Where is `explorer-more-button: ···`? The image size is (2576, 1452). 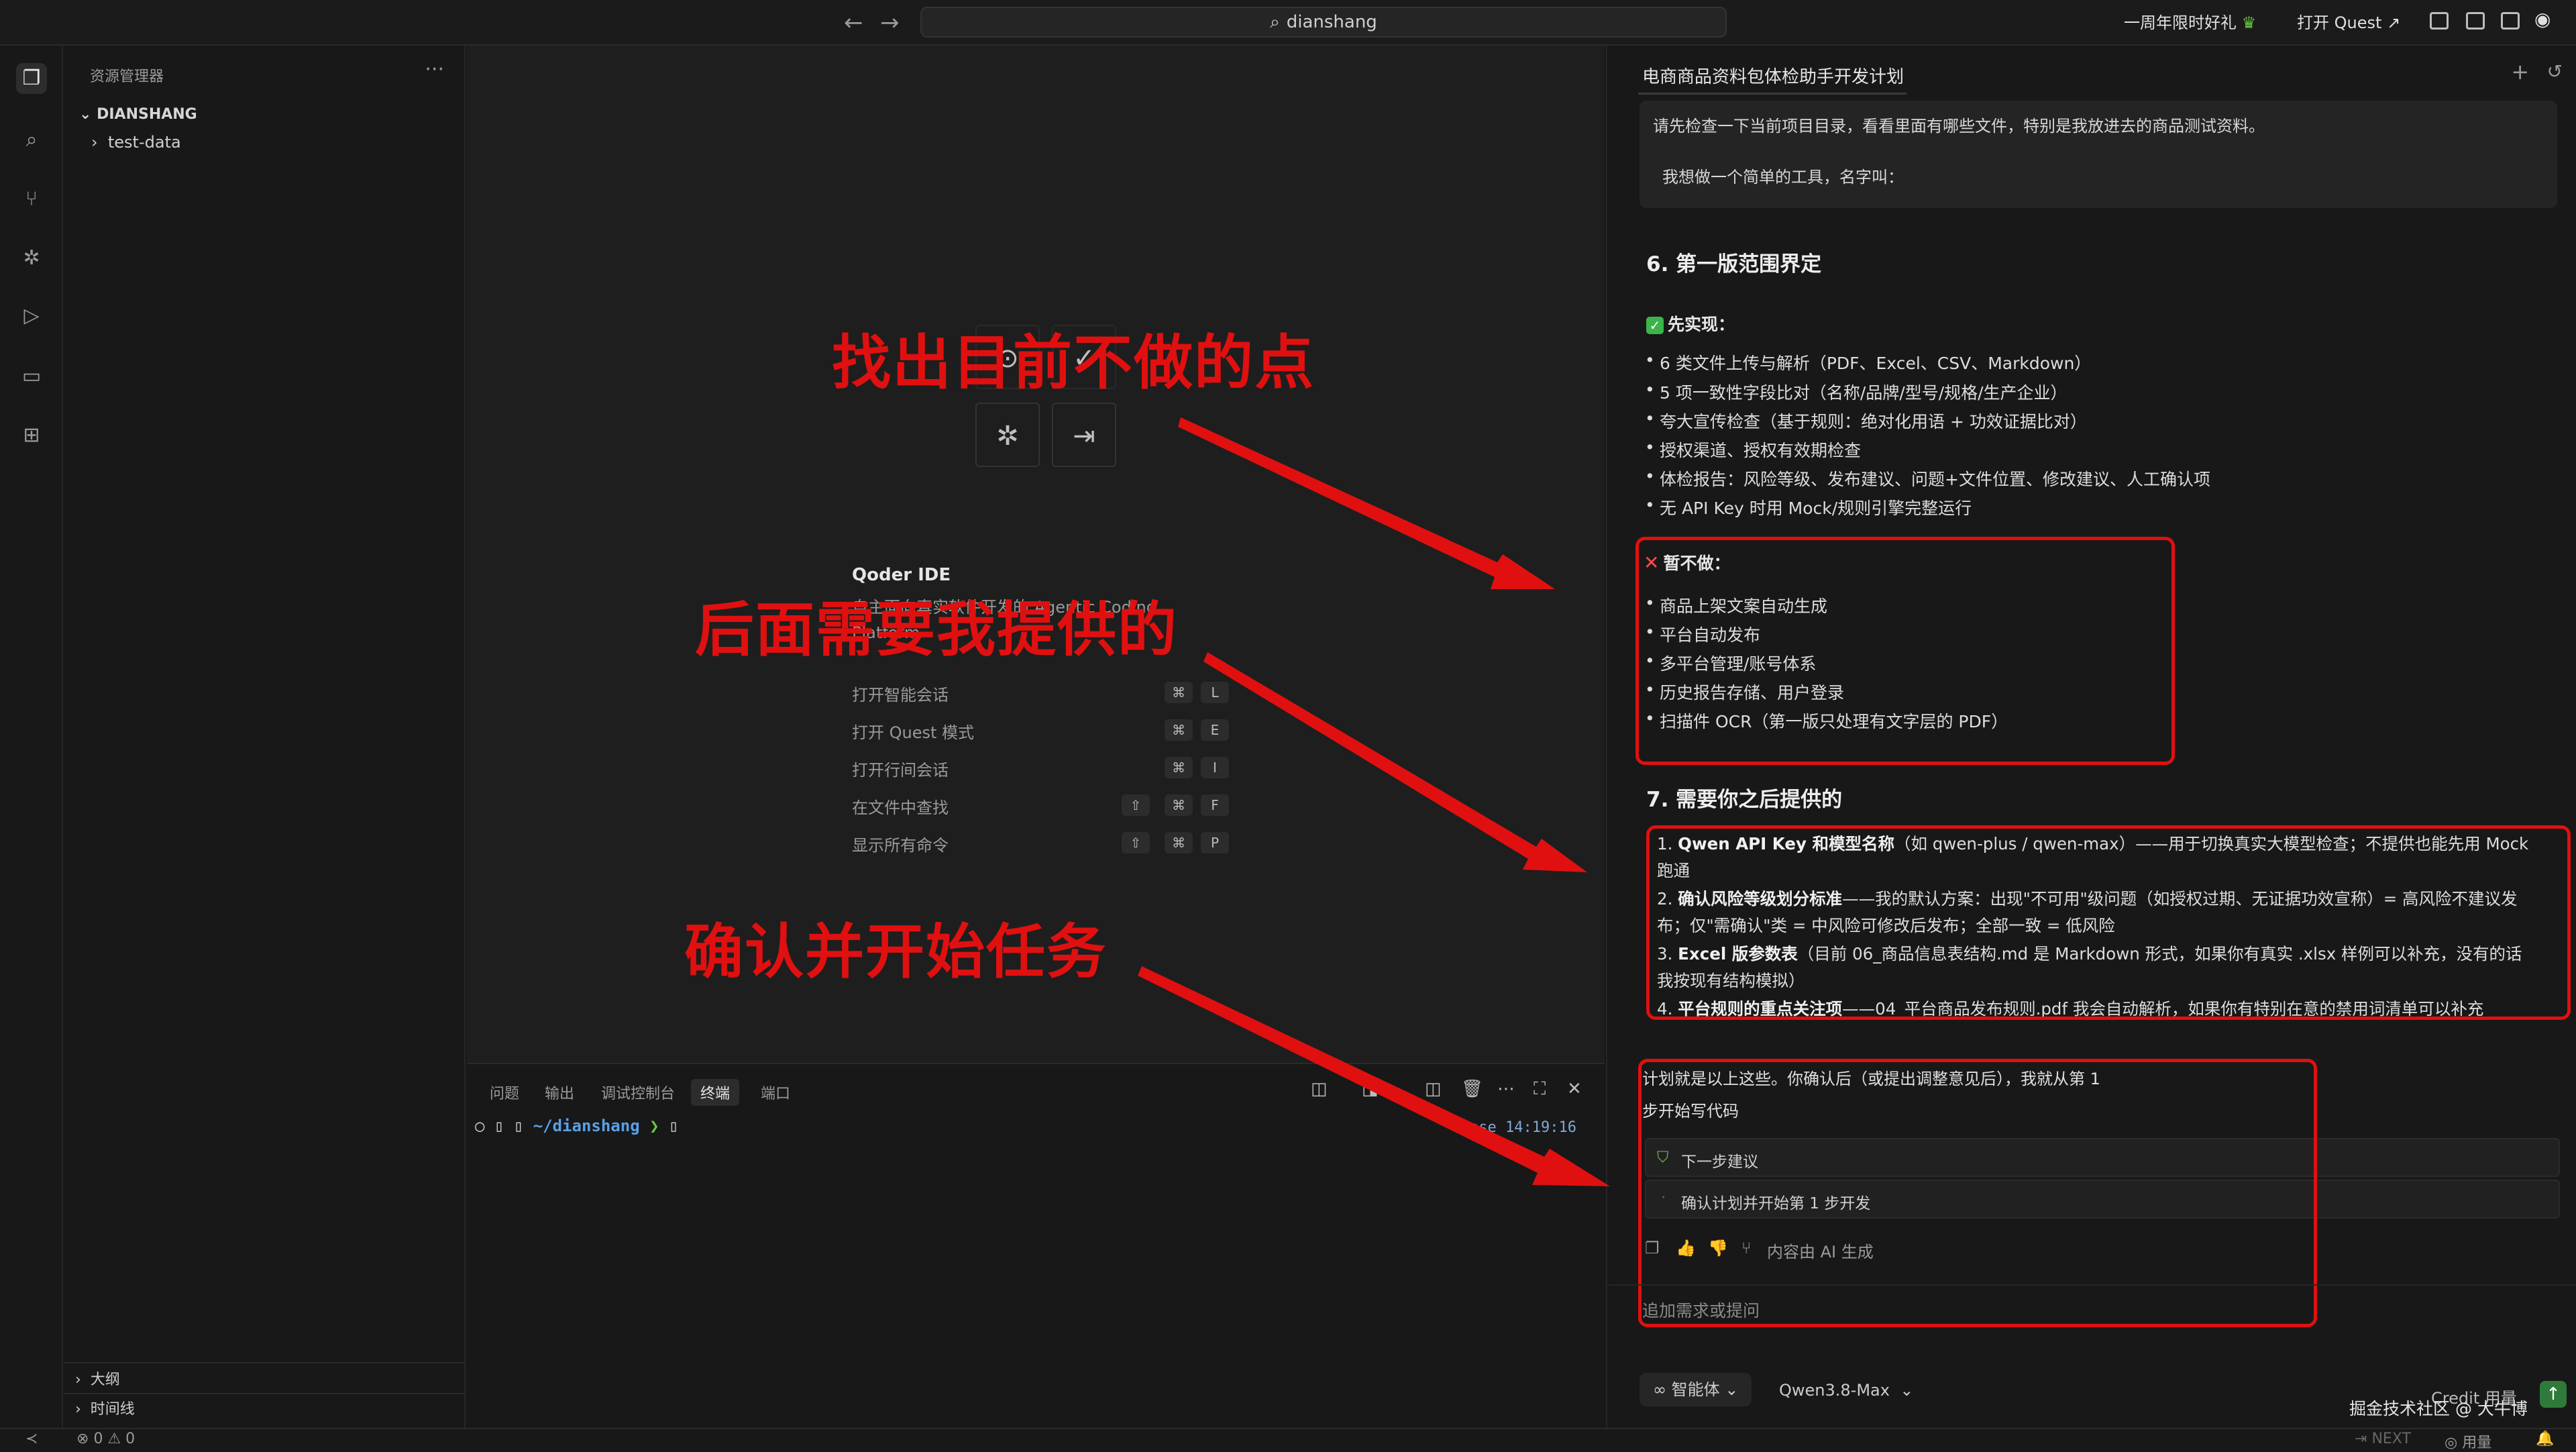 explorer-more-button: ··· is located at coordinates (434, 70).